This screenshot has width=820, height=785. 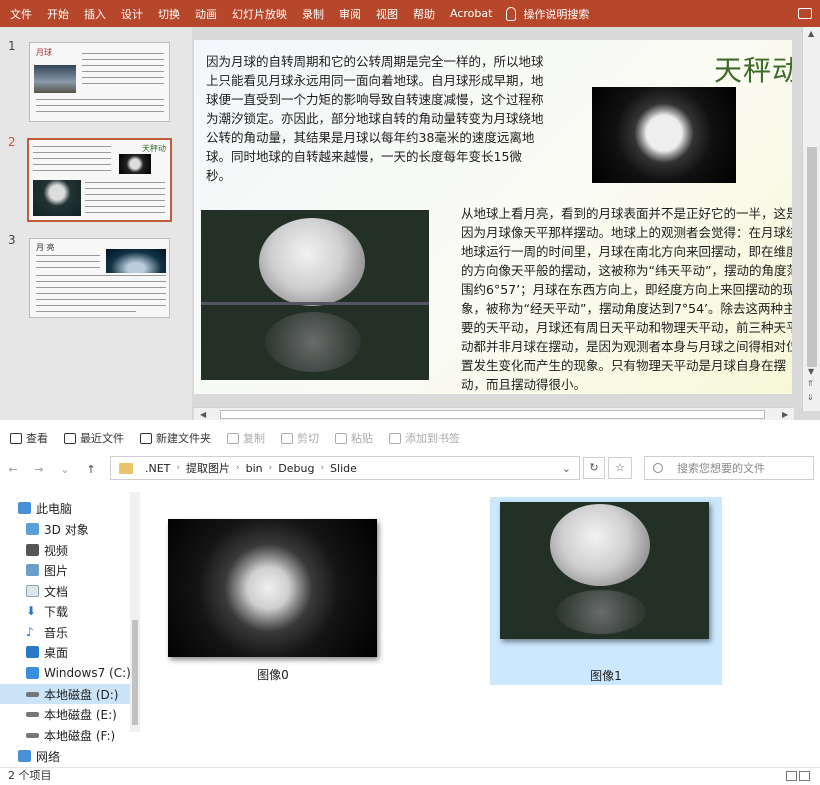 What do you see at coordinates (99, 278) in the screenshot?
I see `slide-thumbnail-3: 月 亮` at bounding box center [99, 278].